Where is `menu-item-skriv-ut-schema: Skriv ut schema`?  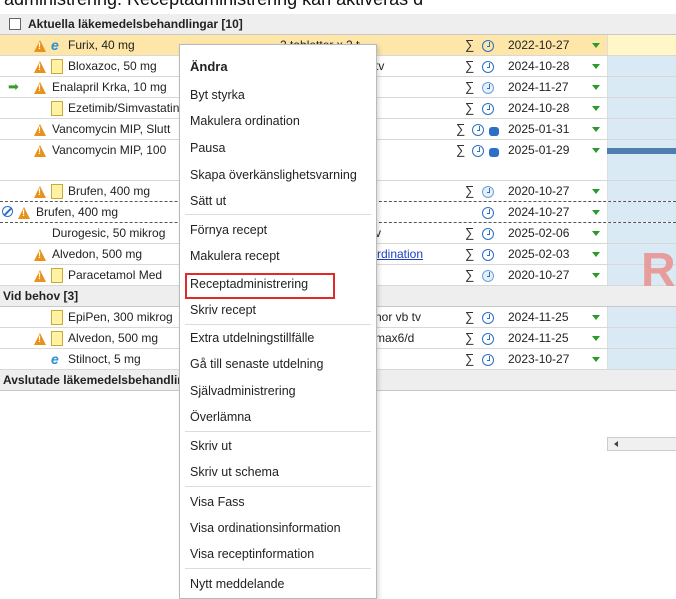
menu-item-skriv-ut-schema: Skriv ut schema is located at coordinates (234, 472).